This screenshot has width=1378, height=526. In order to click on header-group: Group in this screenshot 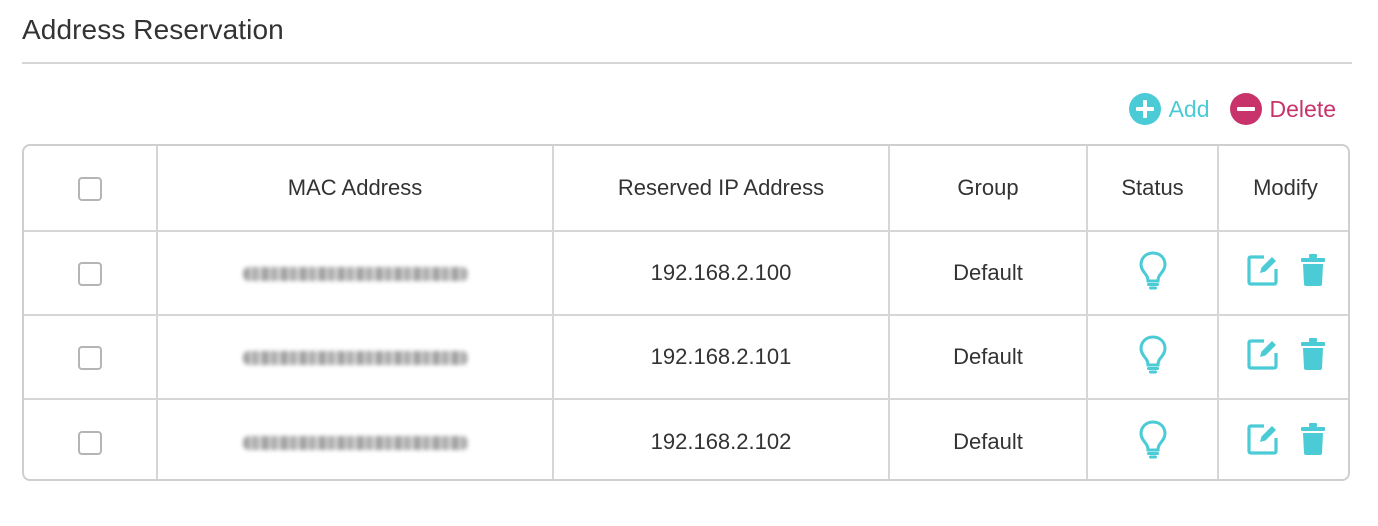, I will do `click(988, 189)`.